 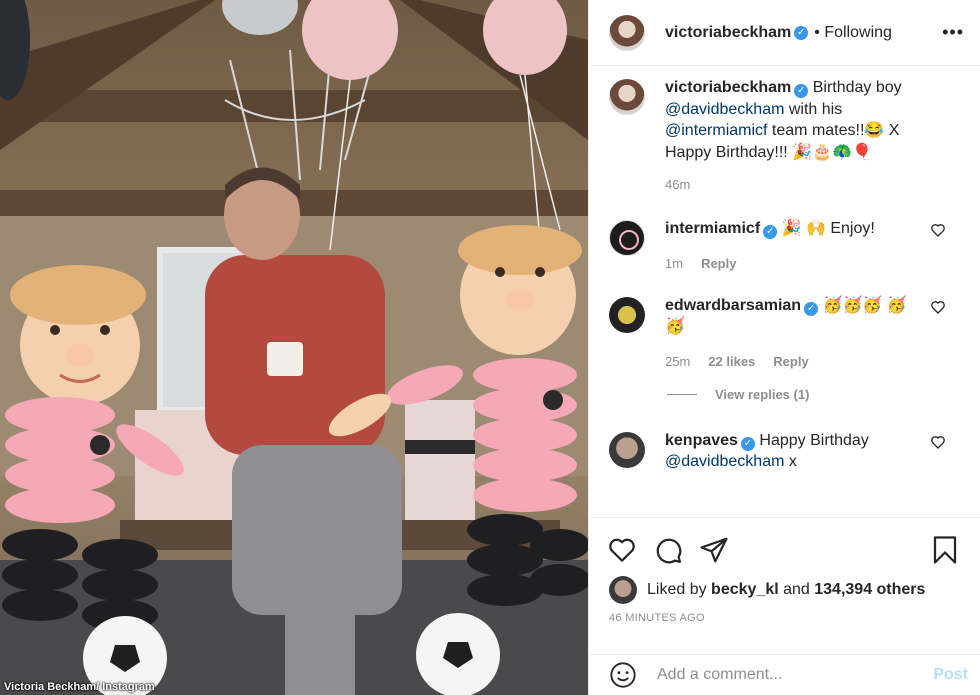 I want to click on post-header: victoriabeckham ✓ • Following •••, so click(x=784, y=33).